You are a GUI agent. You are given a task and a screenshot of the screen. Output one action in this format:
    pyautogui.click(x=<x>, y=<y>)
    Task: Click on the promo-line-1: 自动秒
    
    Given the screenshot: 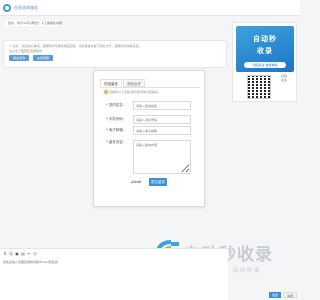 What is the action you would take?
    pyautogui.click(x=265, y=38)
    